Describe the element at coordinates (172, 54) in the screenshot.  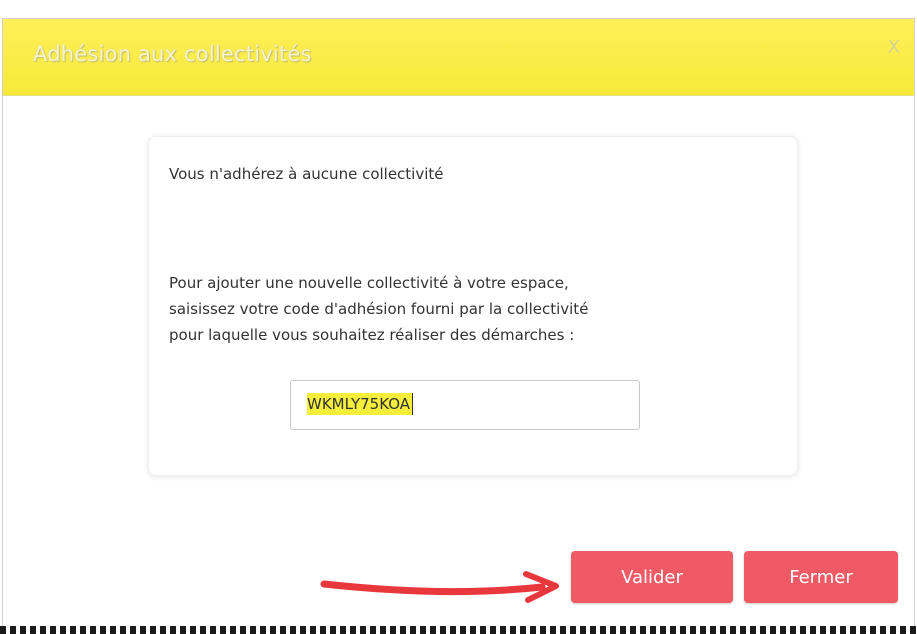
I see `dialog-title: Adhésion aux collectivités` at that location.